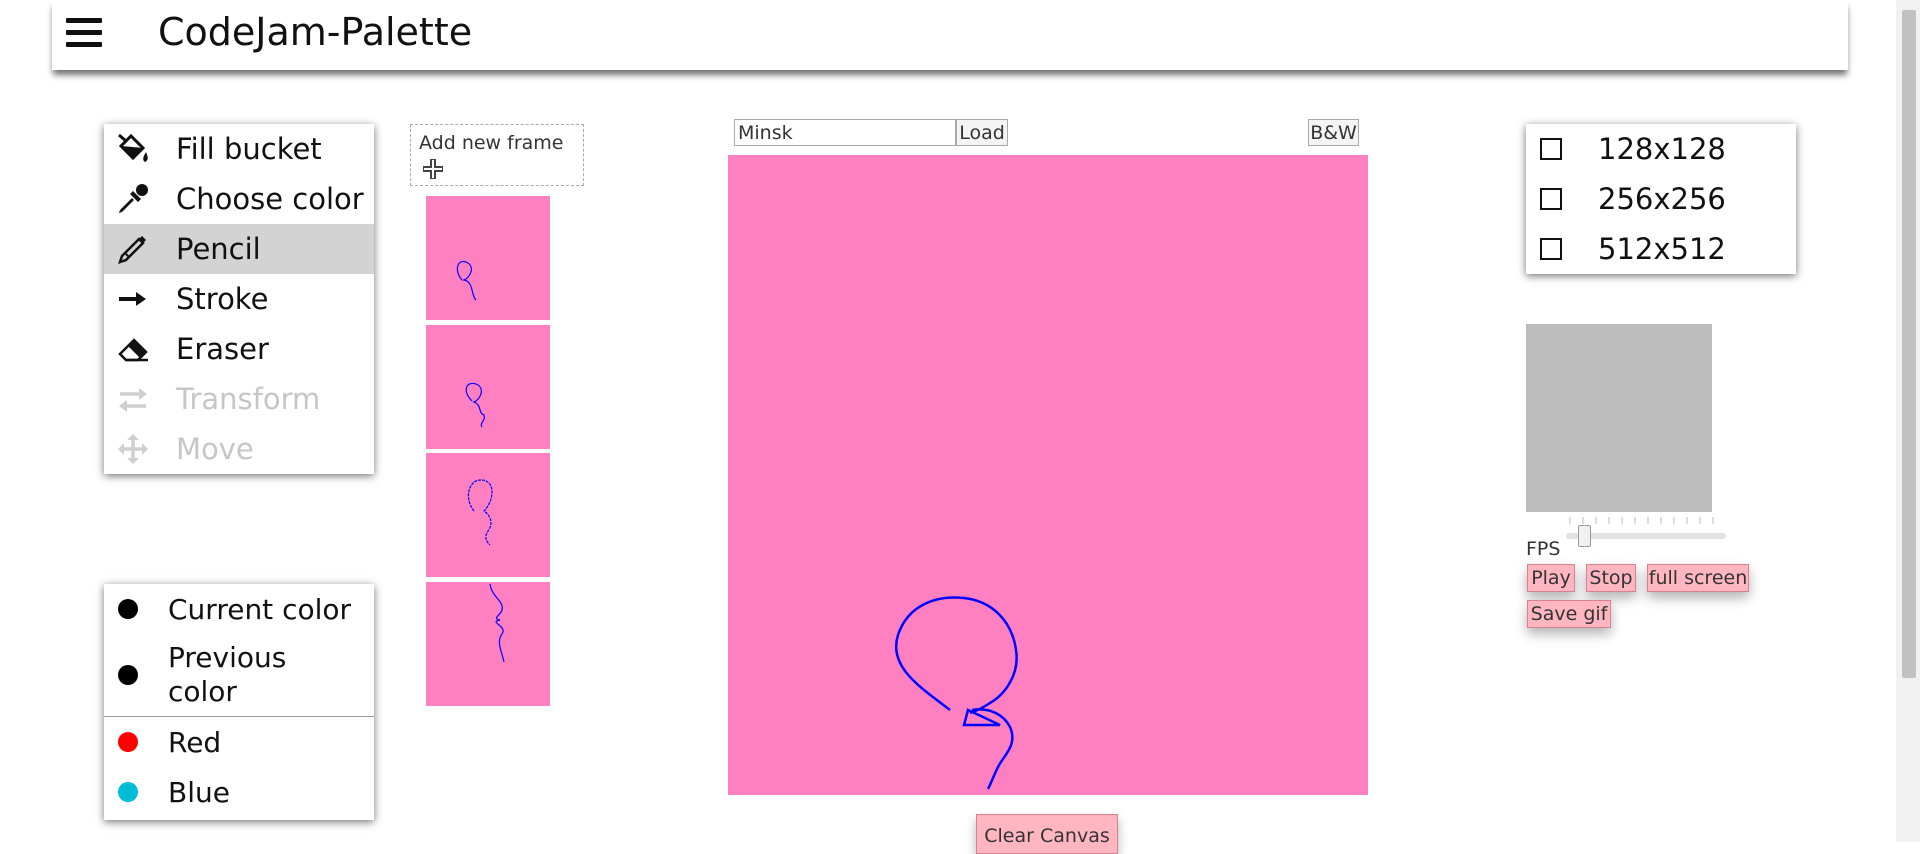 This screenshot has width=1920, height=854. Describe the element at coordinates (1619, 418) in the screenshot. I see `animation-preview` at that location.